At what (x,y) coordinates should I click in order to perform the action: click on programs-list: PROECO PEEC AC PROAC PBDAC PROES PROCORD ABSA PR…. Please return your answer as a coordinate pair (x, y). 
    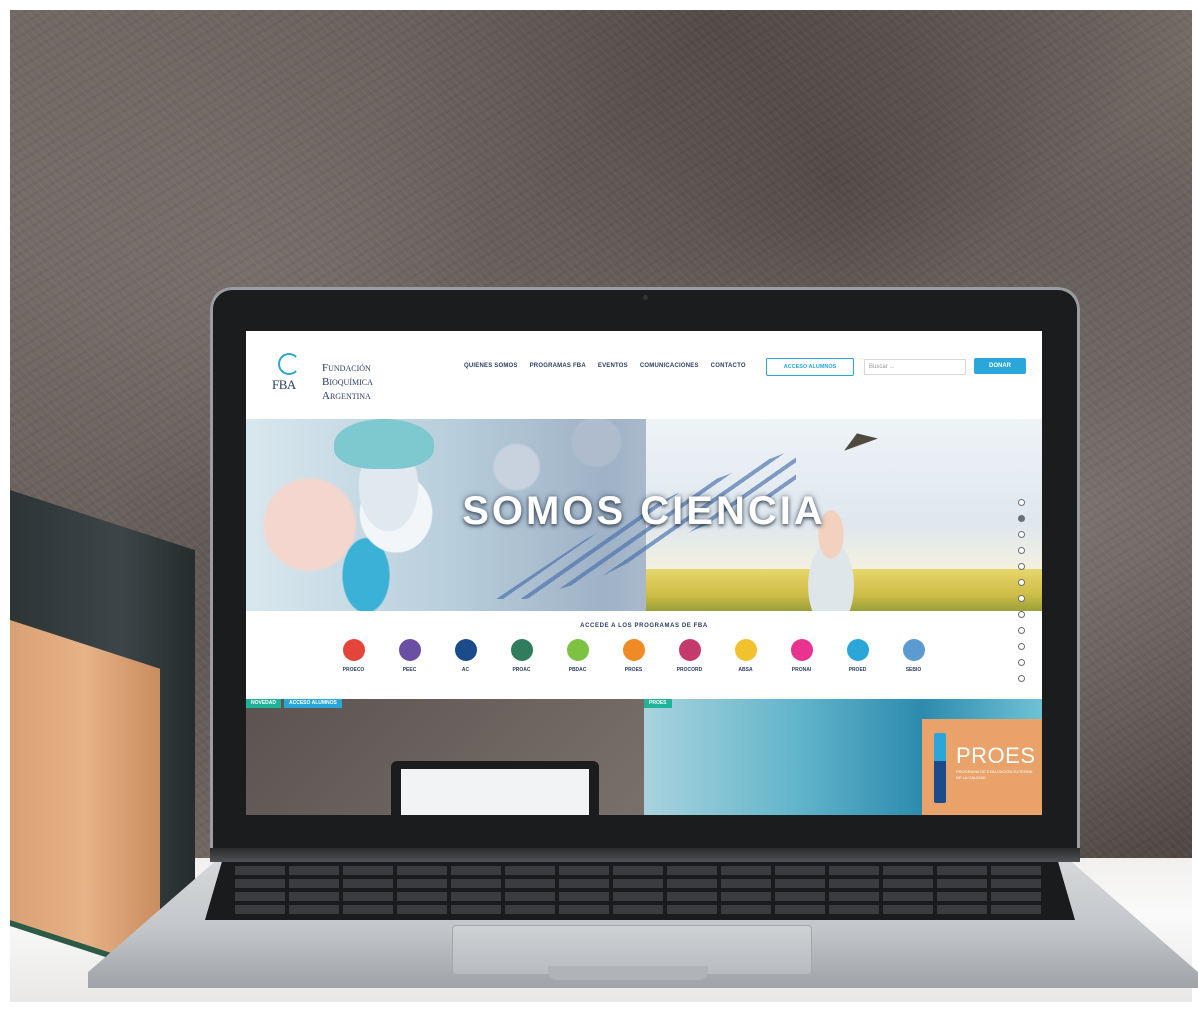
    Looking at the image, I should click on (633, 656).